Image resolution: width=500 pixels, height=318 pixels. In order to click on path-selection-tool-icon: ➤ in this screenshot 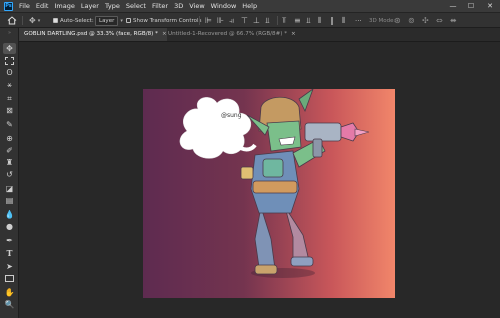, I will do `click(9, 266)`.